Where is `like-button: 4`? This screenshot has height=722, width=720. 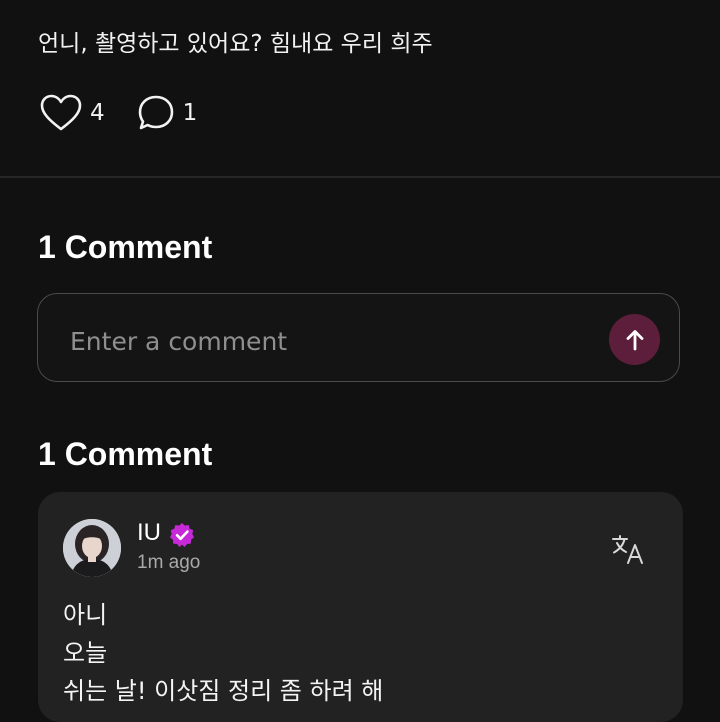 like-button: 4 is located at coordinates (72, 113).